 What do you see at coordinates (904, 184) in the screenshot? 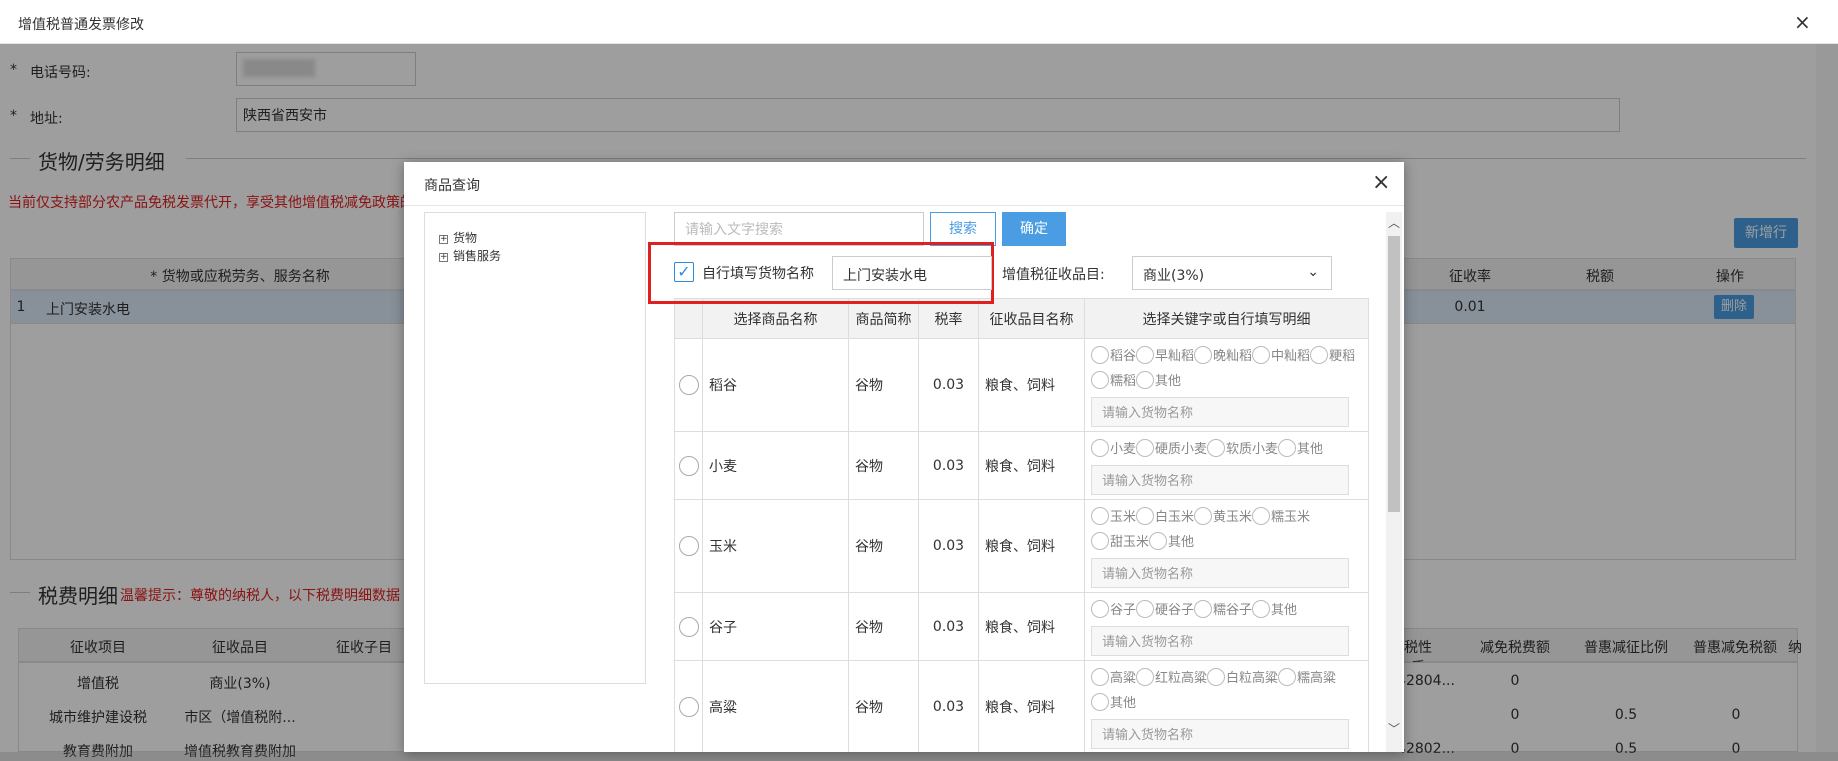
I see `dialog-header: 商品查询 ×` at bounding box center [904, 184].